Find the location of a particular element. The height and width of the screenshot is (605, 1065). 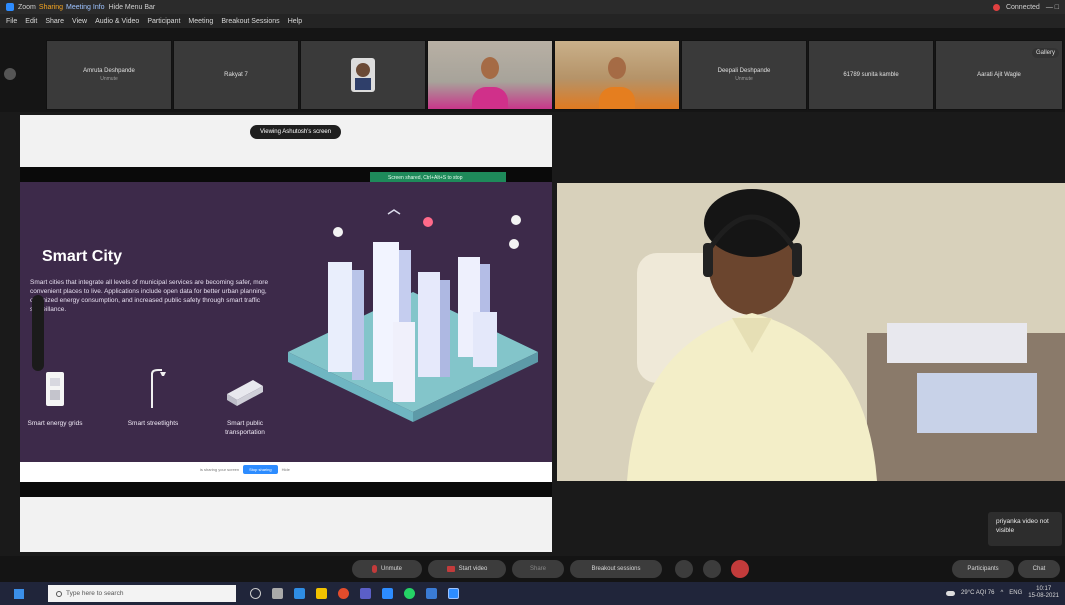

search-icon is located at coordinates (59, 593).